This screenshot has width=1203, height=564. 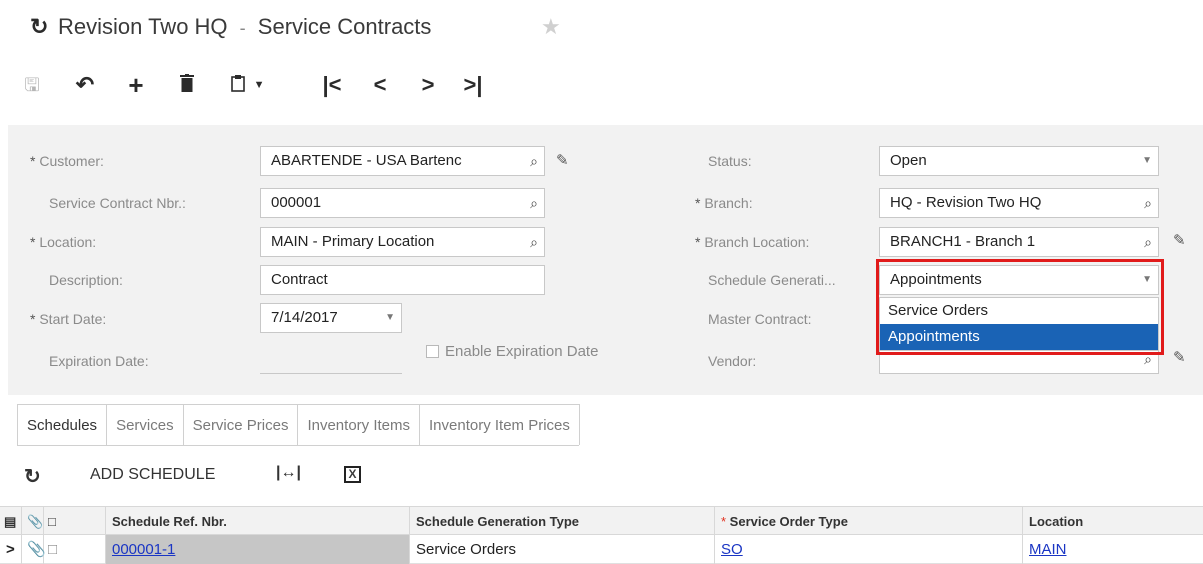 What do you see at coordinates (296, 202) in the screenshot?
I see `contract-nbr-value: 000001` at bounding box center [296, 202].